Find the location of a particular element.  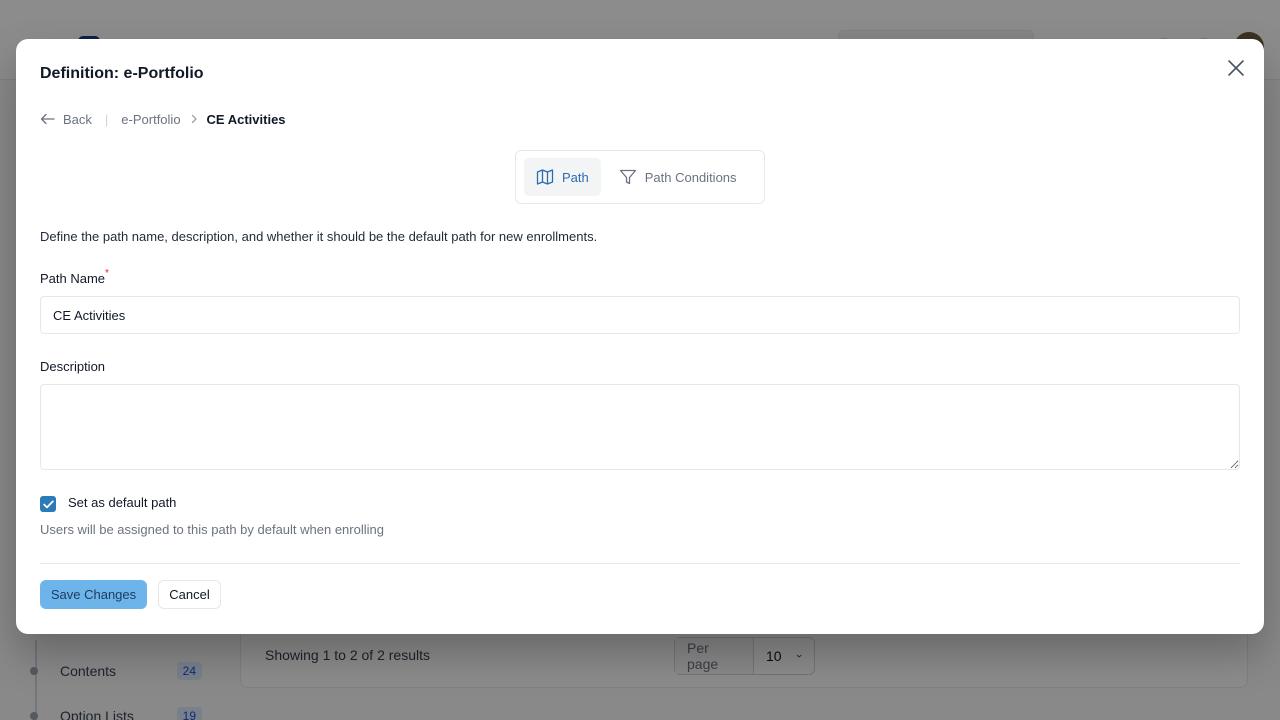

breadcrumb-current: CE Activities is located at coordinates (246, 119).